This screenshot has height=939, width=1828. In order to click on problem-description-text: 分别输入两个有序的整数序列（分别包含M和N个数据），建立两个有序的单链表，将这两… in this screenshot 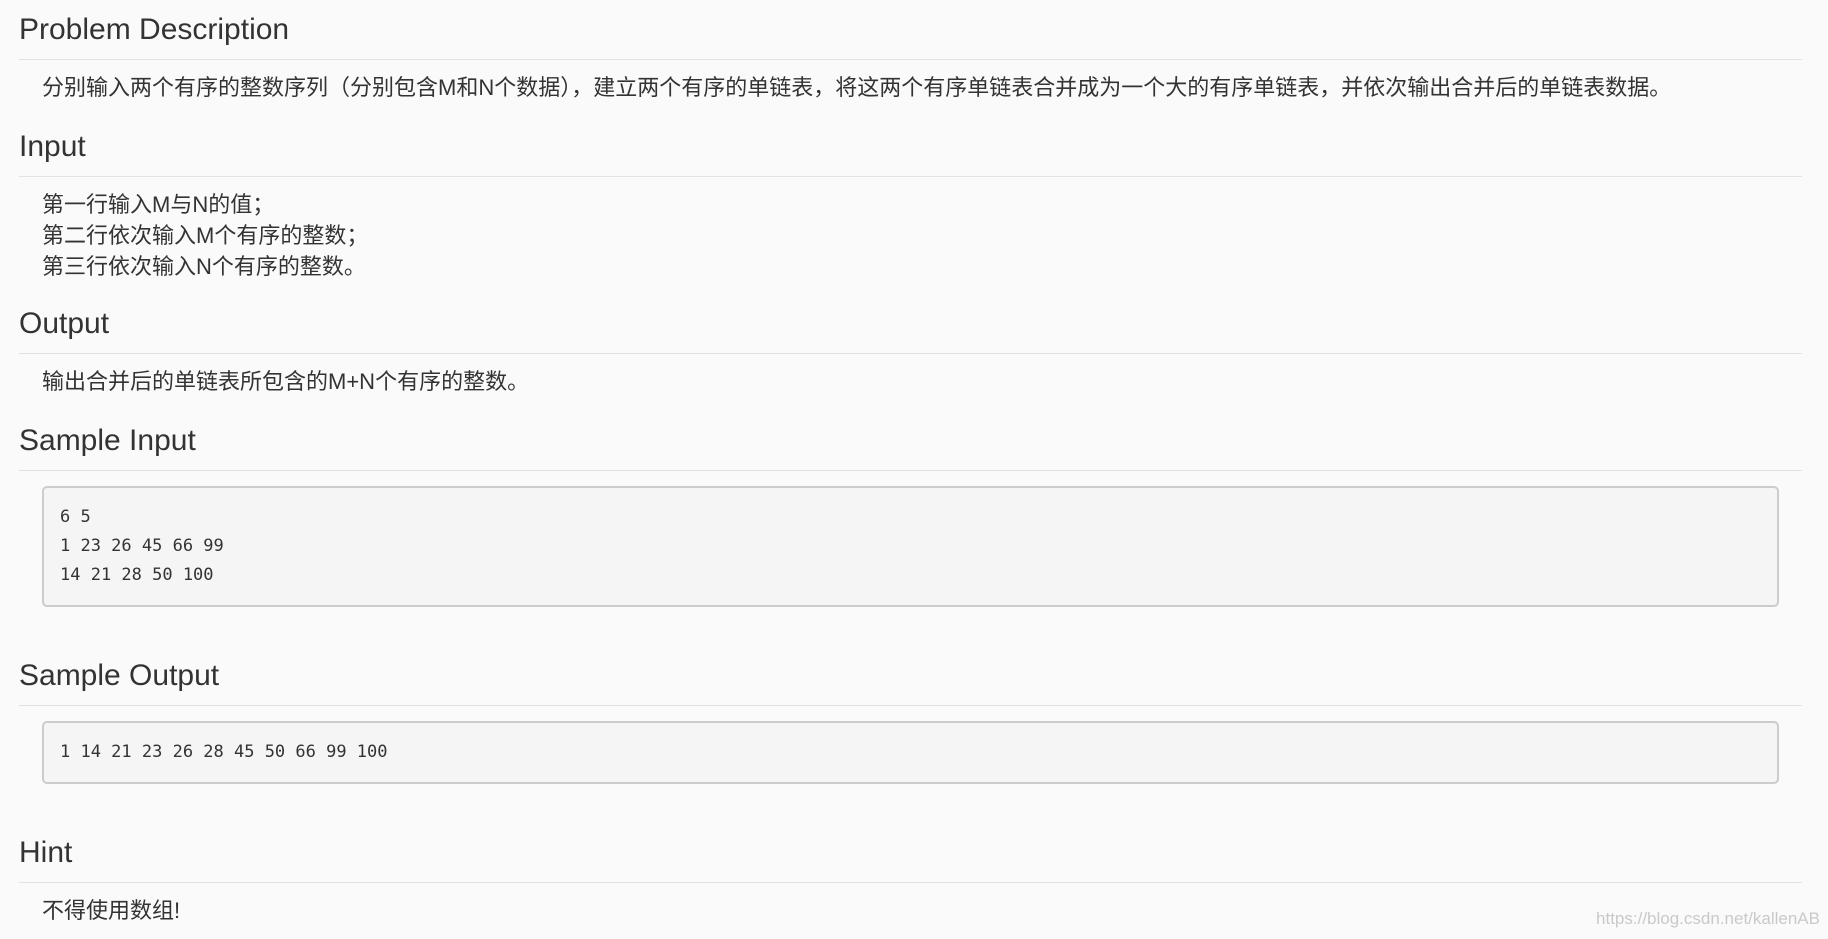, I will do `click(857, 87)`.